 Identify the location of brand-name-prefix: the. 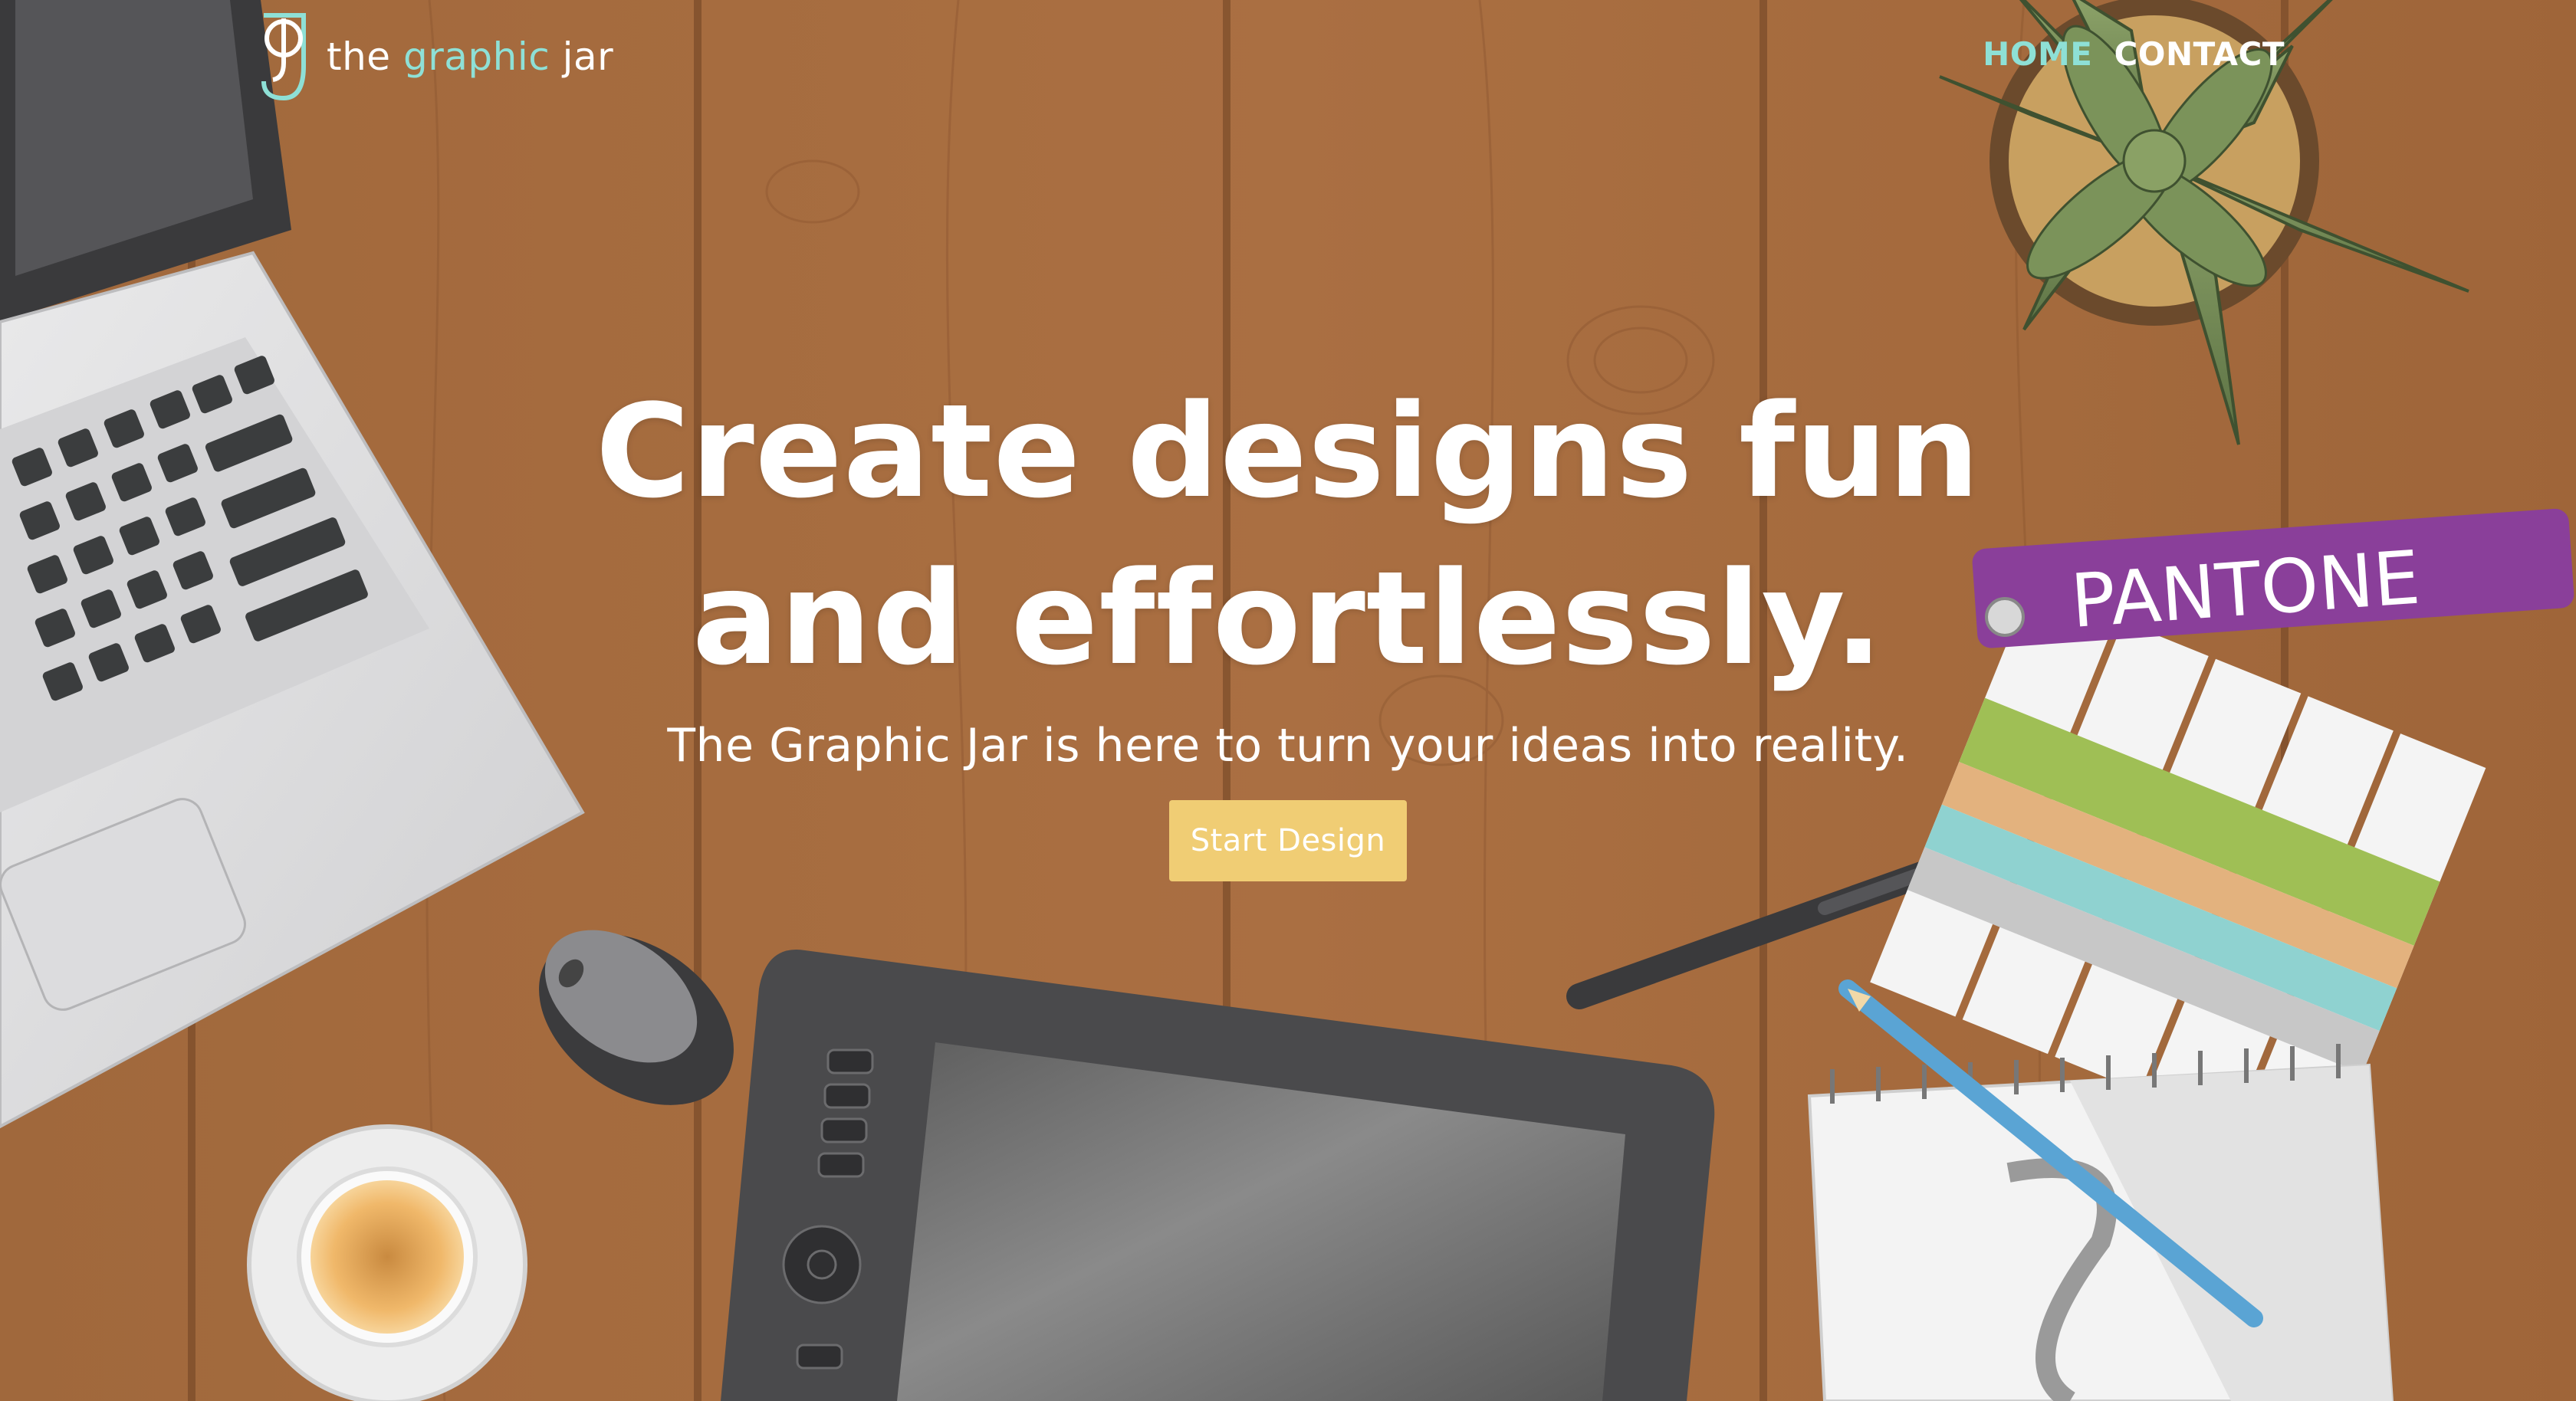
(365, 56).